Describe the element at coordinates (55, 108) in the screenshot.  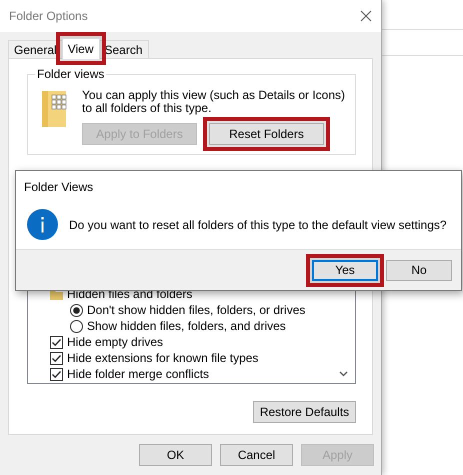
I see `folder-icon` at that location.